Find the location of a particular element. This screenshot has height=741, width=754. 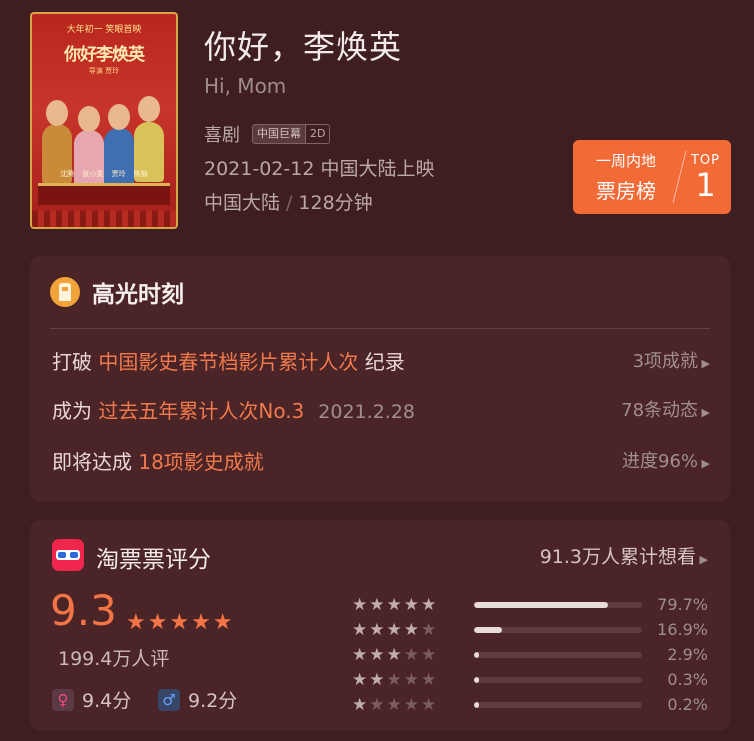

box-office-rank-badge: 一周内地 票房榜 TOP 1 is located at coordinates (652, 177).